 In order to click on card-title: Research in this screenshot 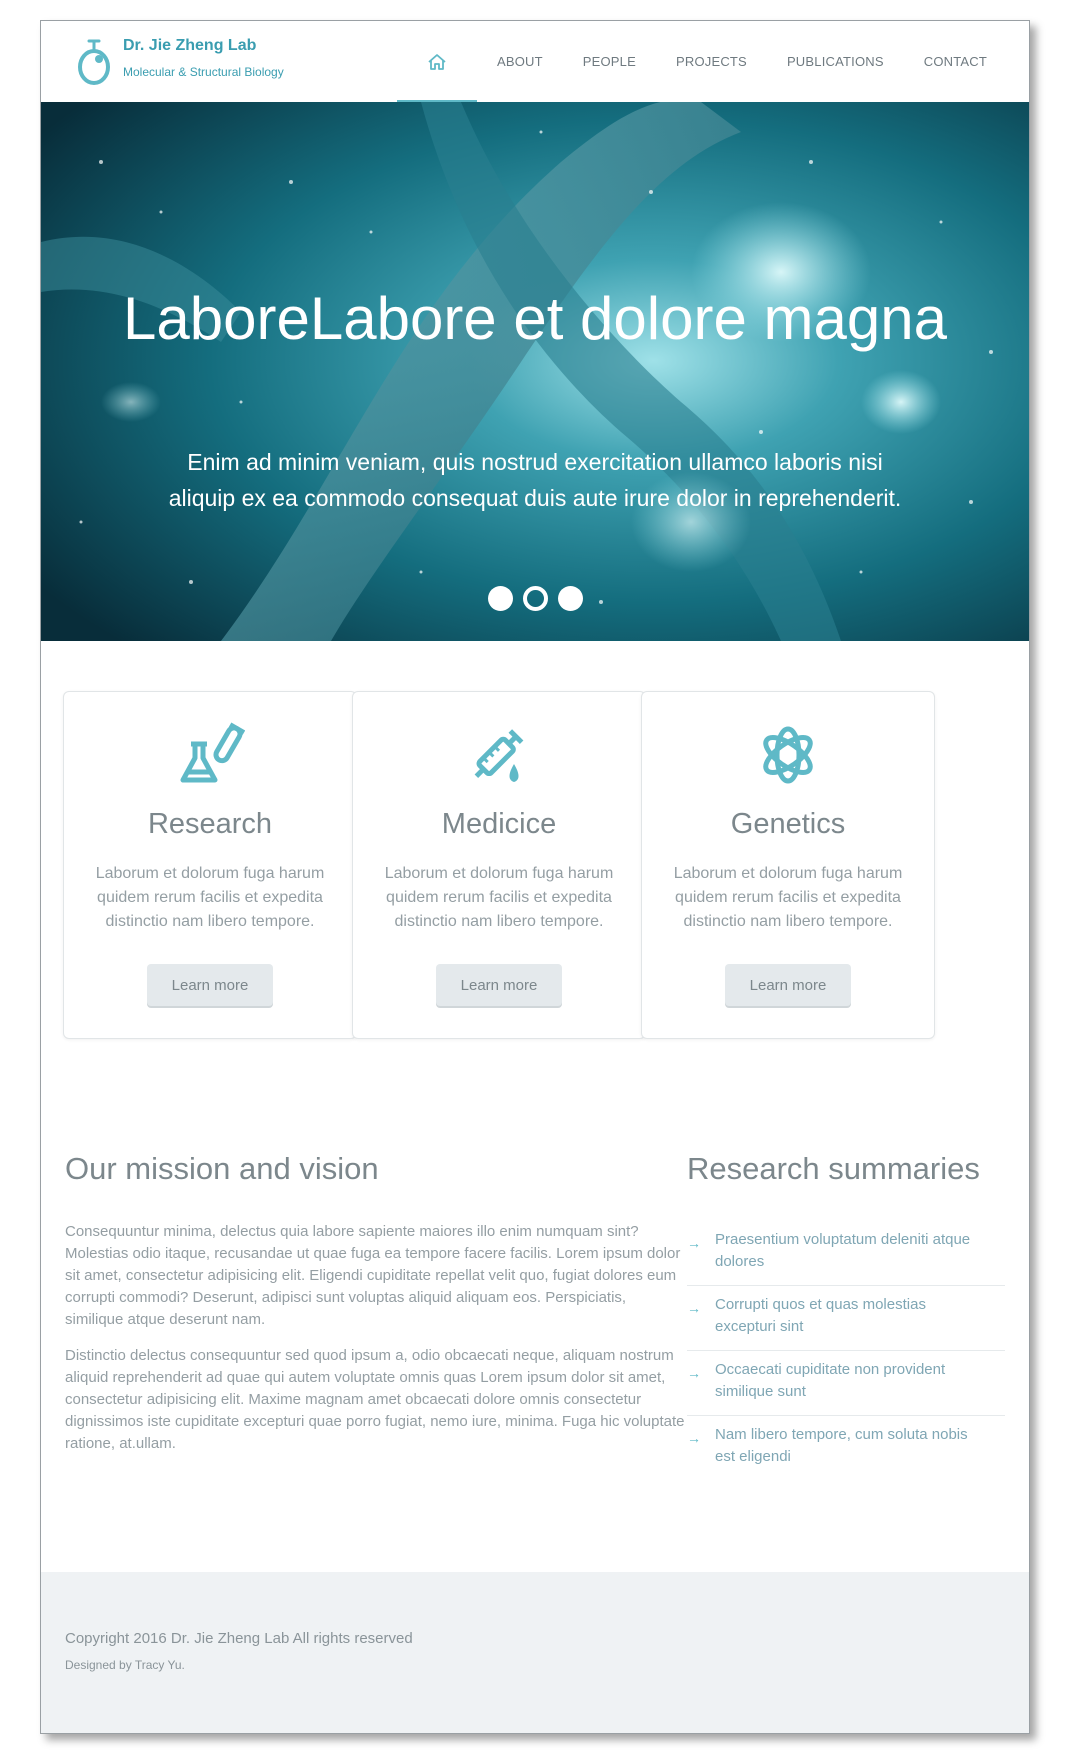, I will do `click(210, 824)`.